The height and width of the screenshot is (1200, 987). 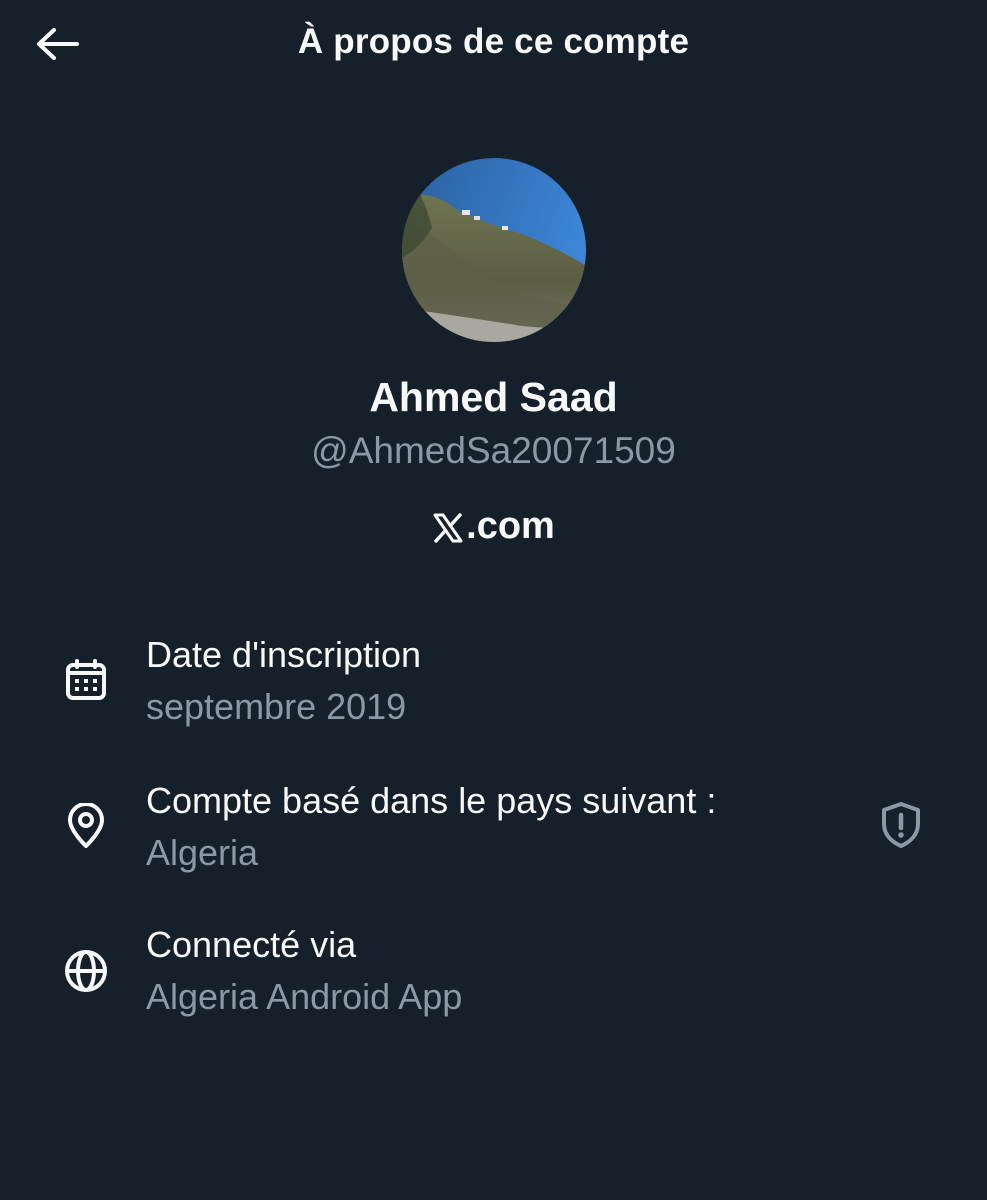 I want to click on avatar, so click(x=494, y=250).